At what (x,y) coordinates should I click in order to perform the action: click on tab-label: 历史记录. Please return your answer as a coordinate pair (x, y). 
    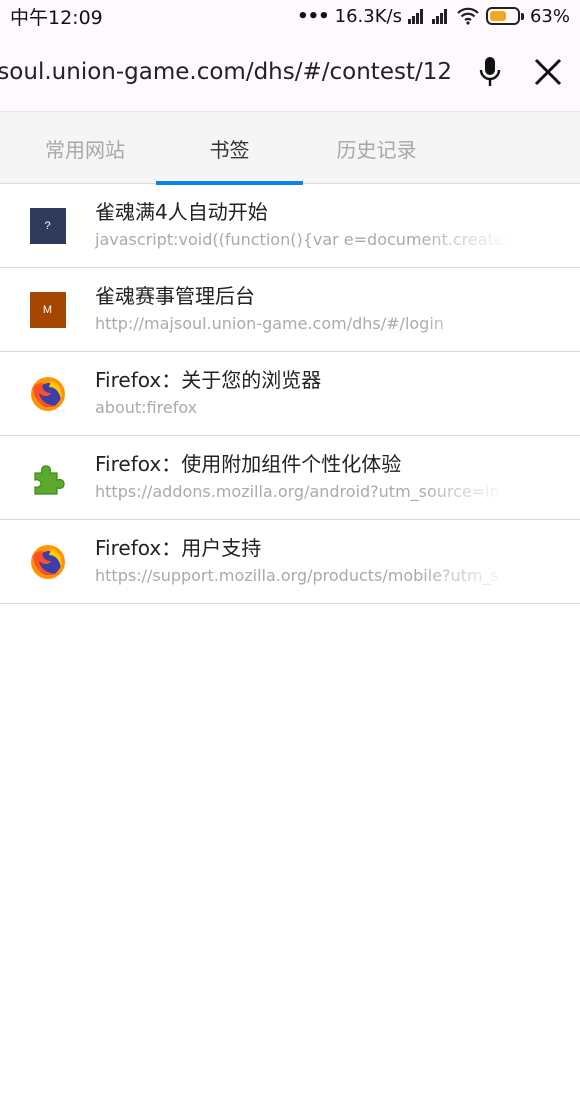
    Looking at the image, I should click on (376, 149).